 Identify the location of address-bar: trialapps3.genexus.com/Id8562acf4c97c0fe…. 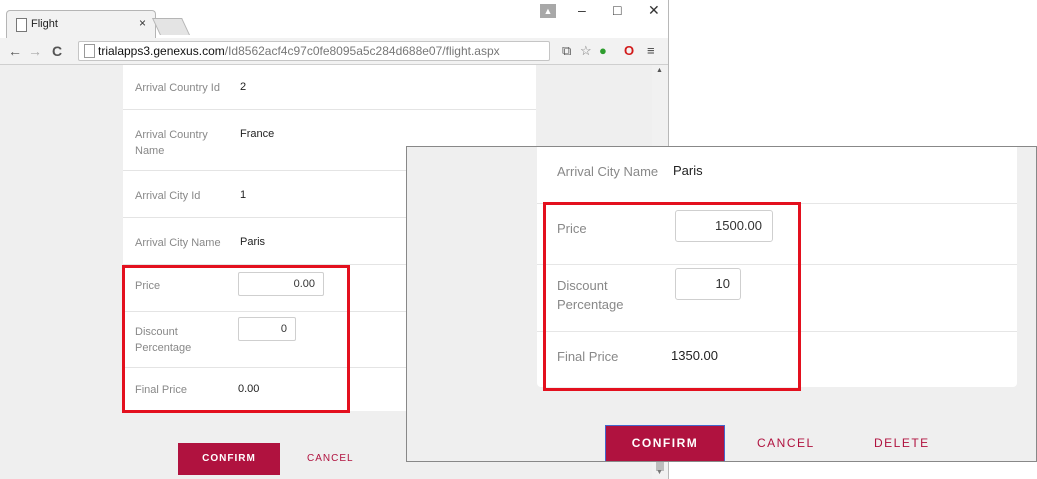
(314, 51).